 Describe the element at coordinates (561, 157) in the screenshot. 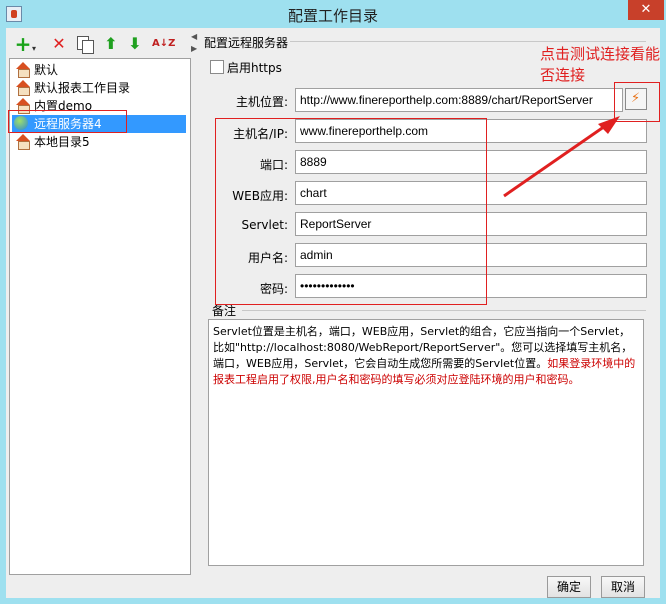

I see `annotation-arrow` at that location.